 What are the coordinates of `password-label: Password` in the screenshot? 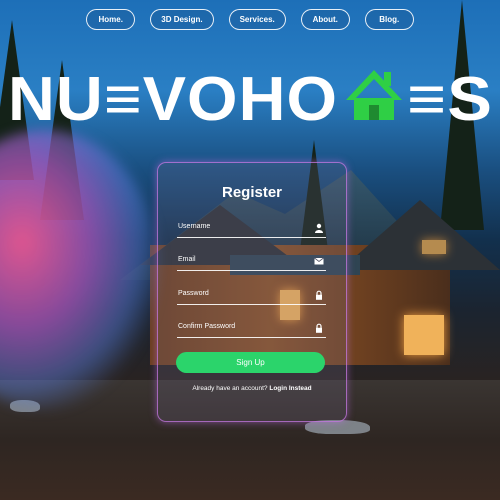 It's located at (193, 293).